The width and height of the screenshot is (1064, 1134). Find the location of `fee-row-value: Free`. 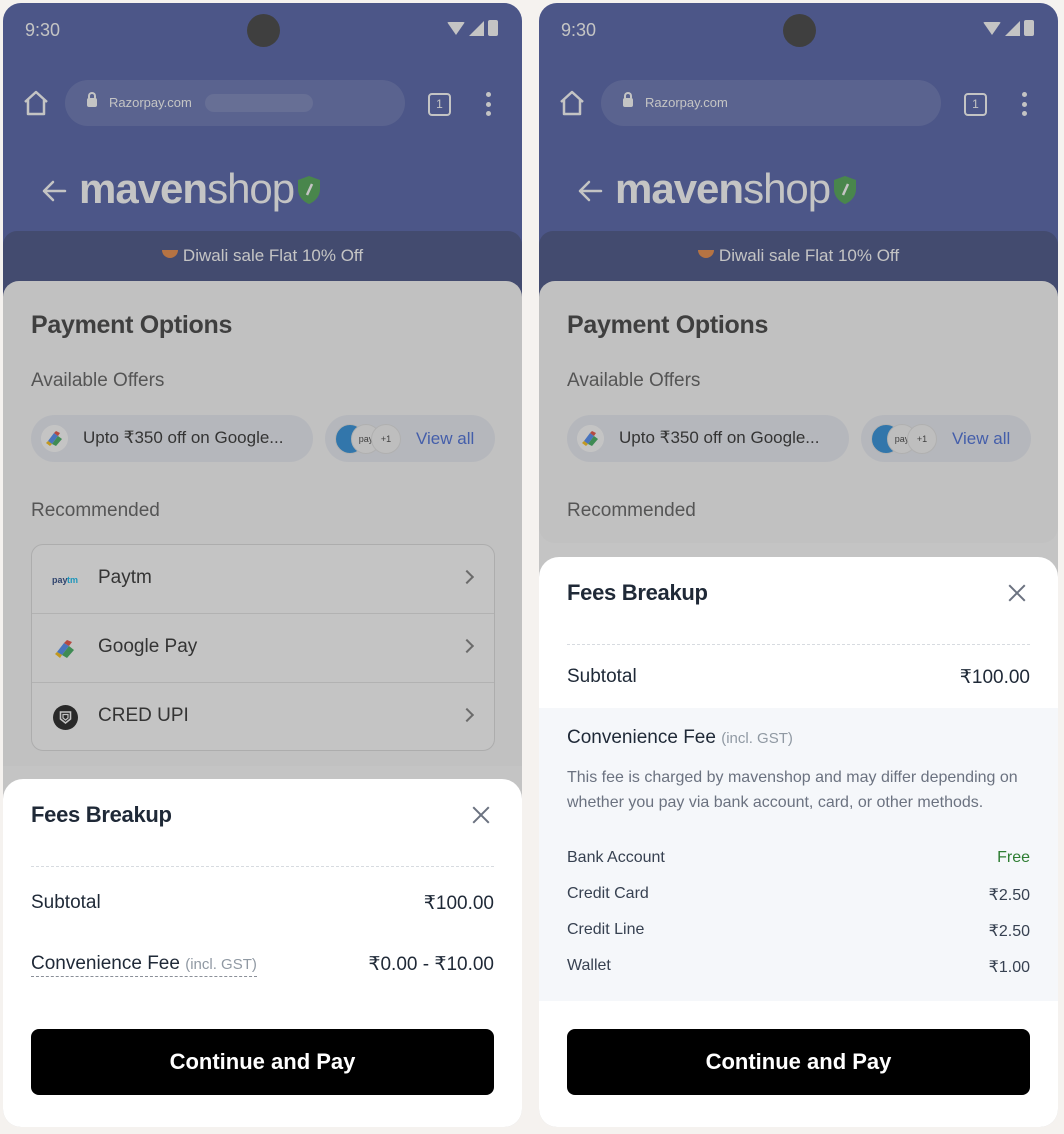

fee-row-value: Free is located at coordinates (1013, 857).